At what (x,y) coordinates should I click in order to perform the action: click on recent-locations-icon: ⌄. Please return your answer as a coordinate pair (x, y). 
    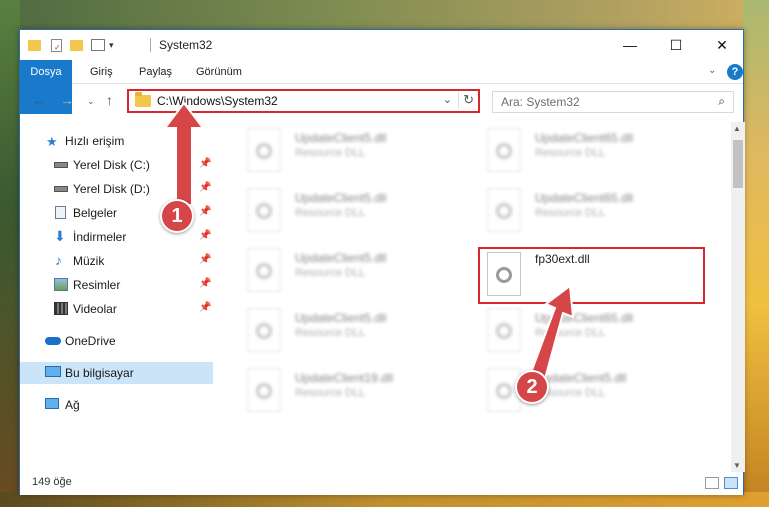
    Looking at the image, I should click on (91, 101).